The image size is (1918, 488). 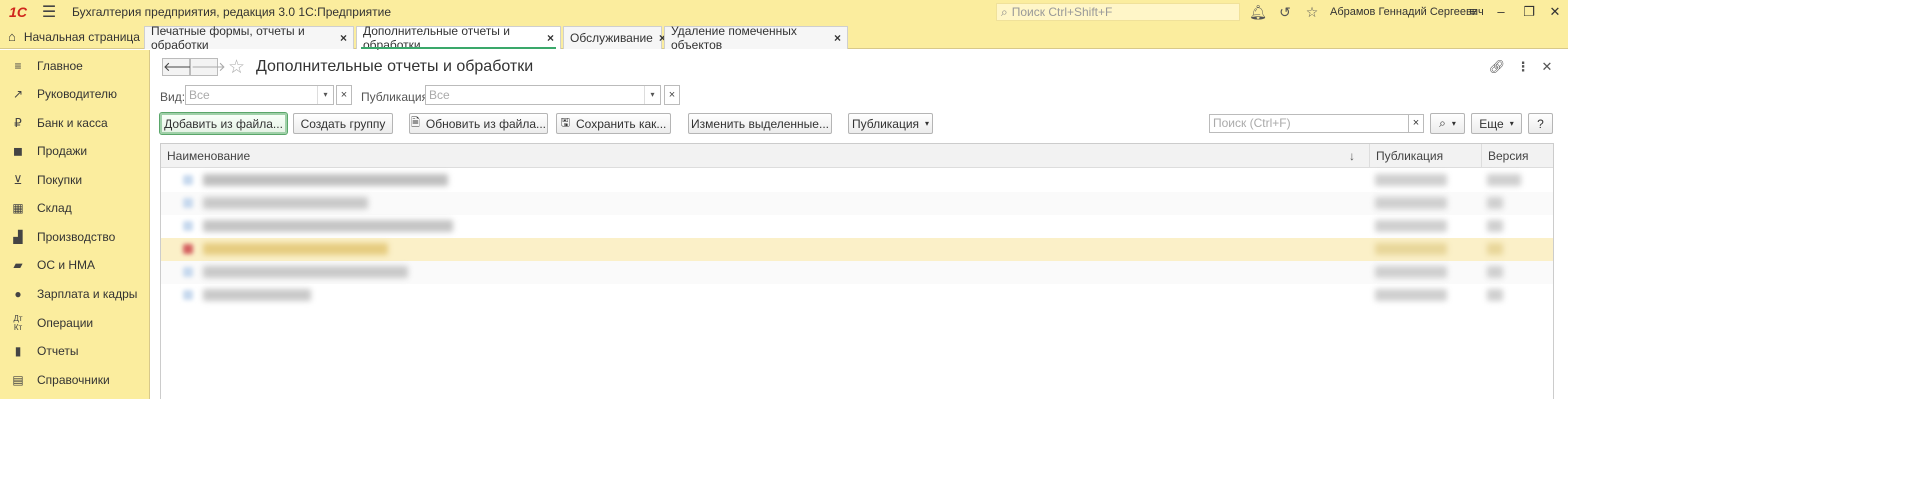 I want to click on tab-home-label: Начальная страница, so click(x=81, y=36).